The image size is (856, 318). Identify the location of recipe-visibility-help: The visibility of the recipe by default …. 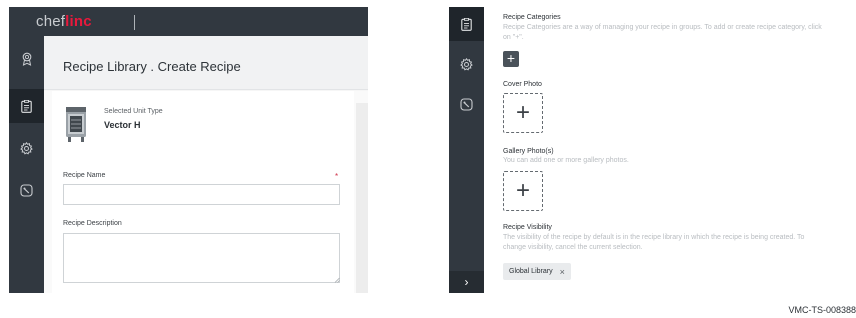
(654, 242).